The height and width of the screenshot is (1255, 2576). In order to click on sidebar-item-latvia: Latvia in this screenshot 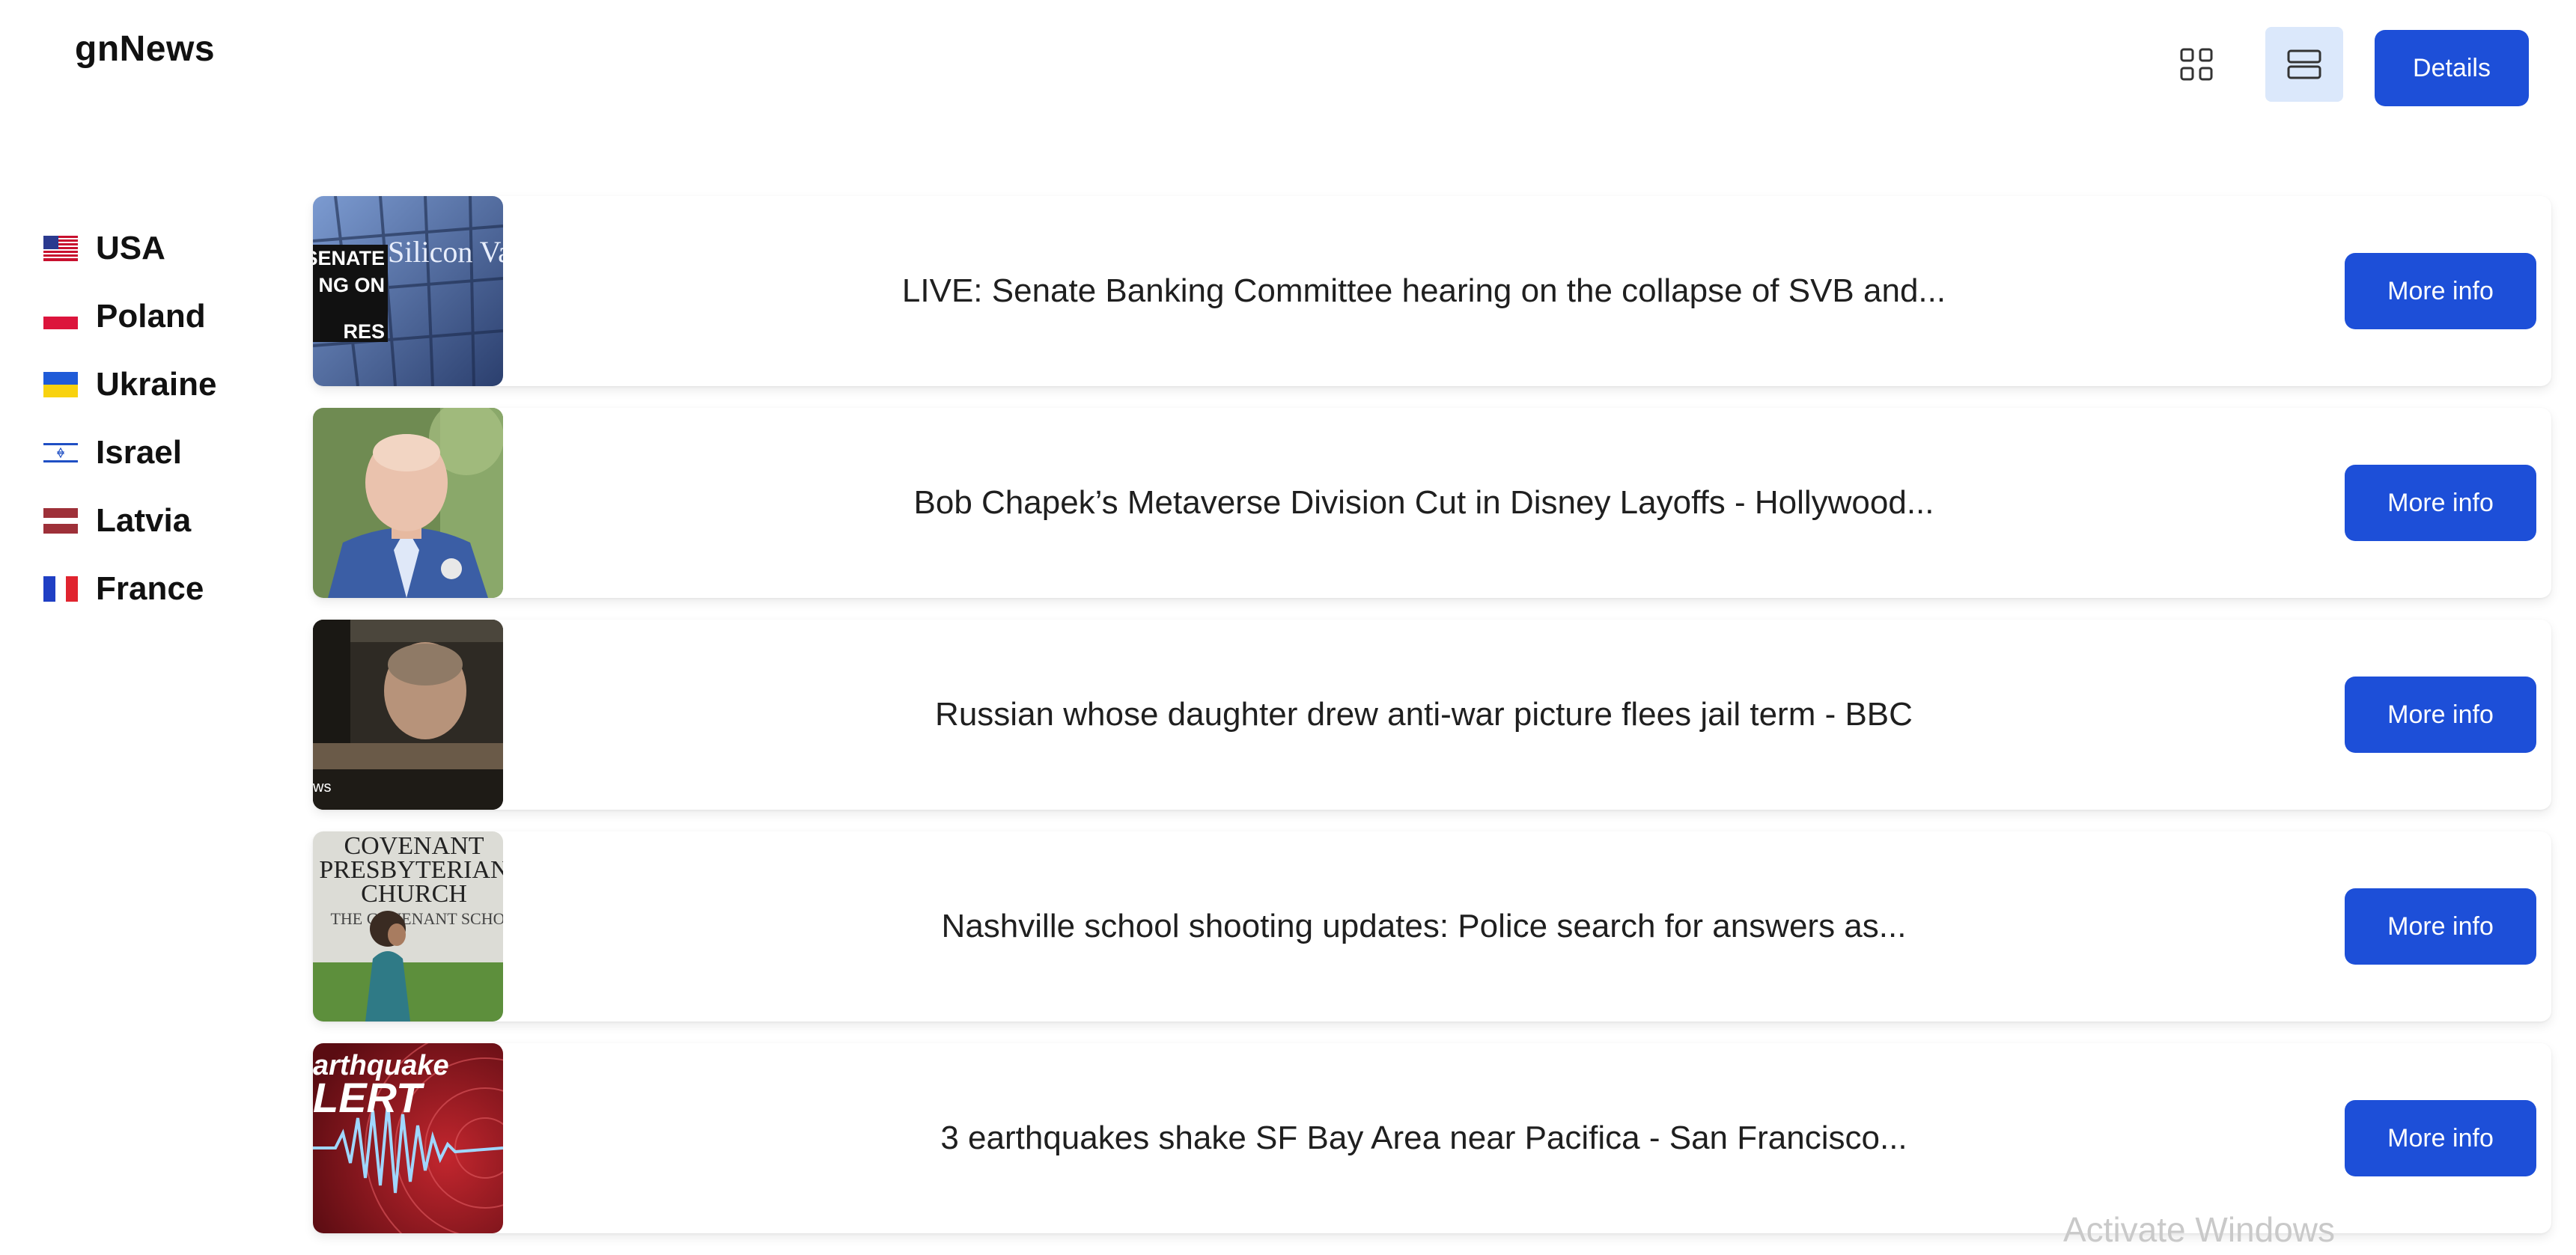, I will do `click(155, 520)`.